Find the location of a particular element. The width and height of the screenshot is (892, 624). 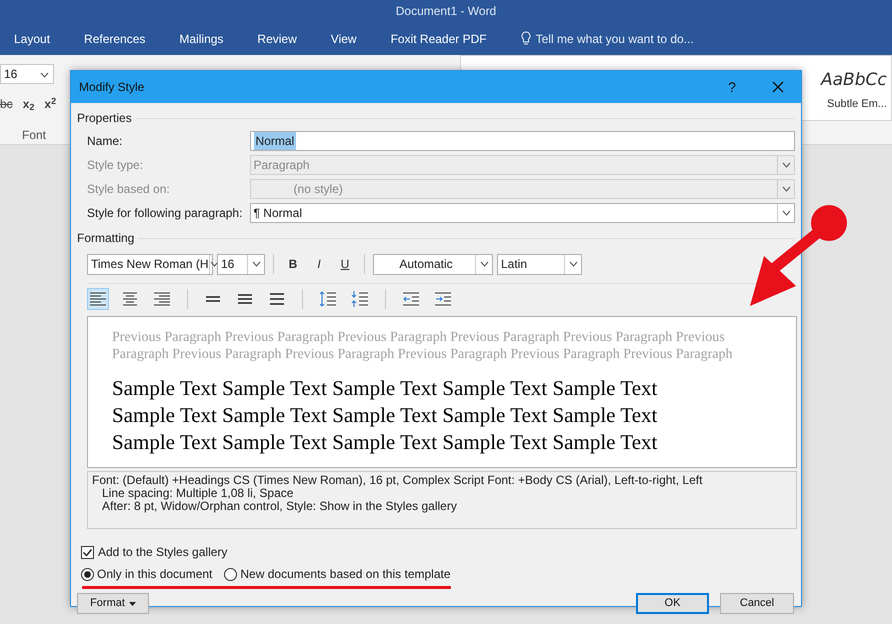

ribbon-tab: Review is located at coordinates (277, 39).